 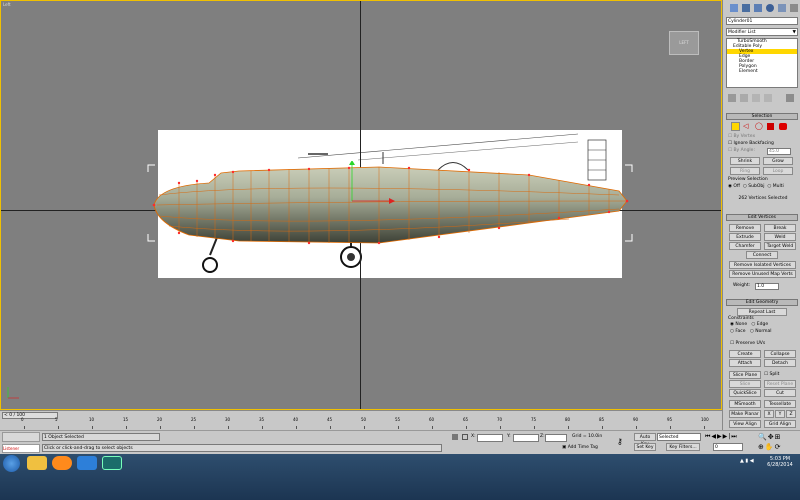 I want to click on tessellate-button: Tessellate, so click(x=780, y=404).